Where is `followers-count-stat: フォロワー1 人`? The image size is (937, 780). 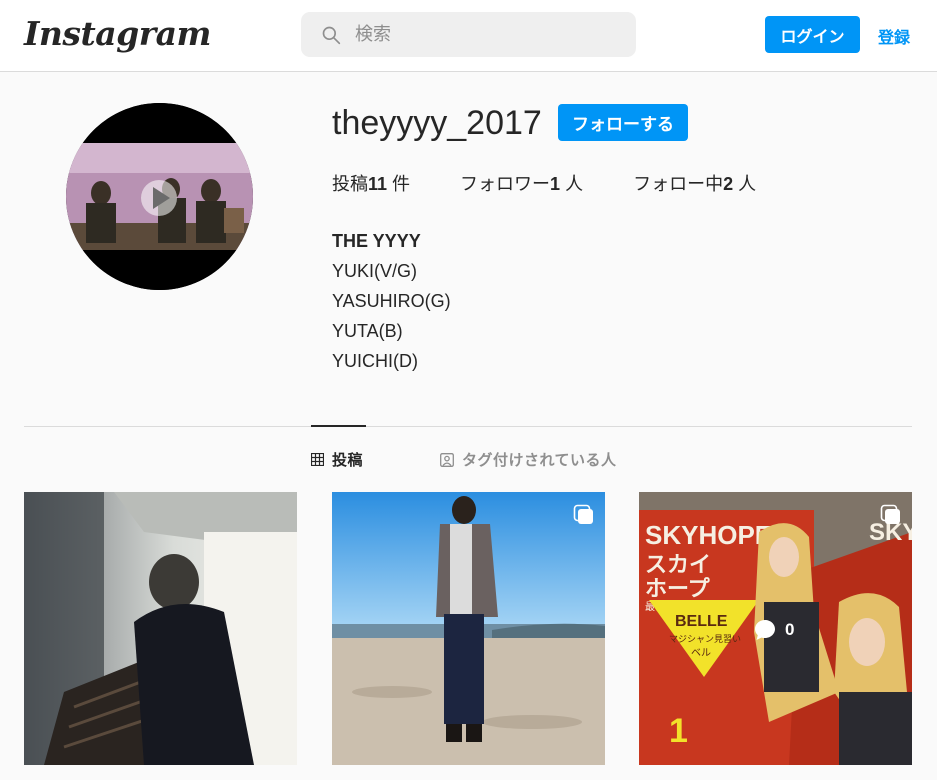
followers-count-stat: フォロワー1 人 is located at coordinates (521, 183).